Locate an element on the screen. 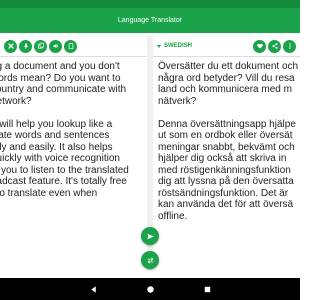 This screenshot has width=320, height=300. share-icon is located at coordinates (274, 46).